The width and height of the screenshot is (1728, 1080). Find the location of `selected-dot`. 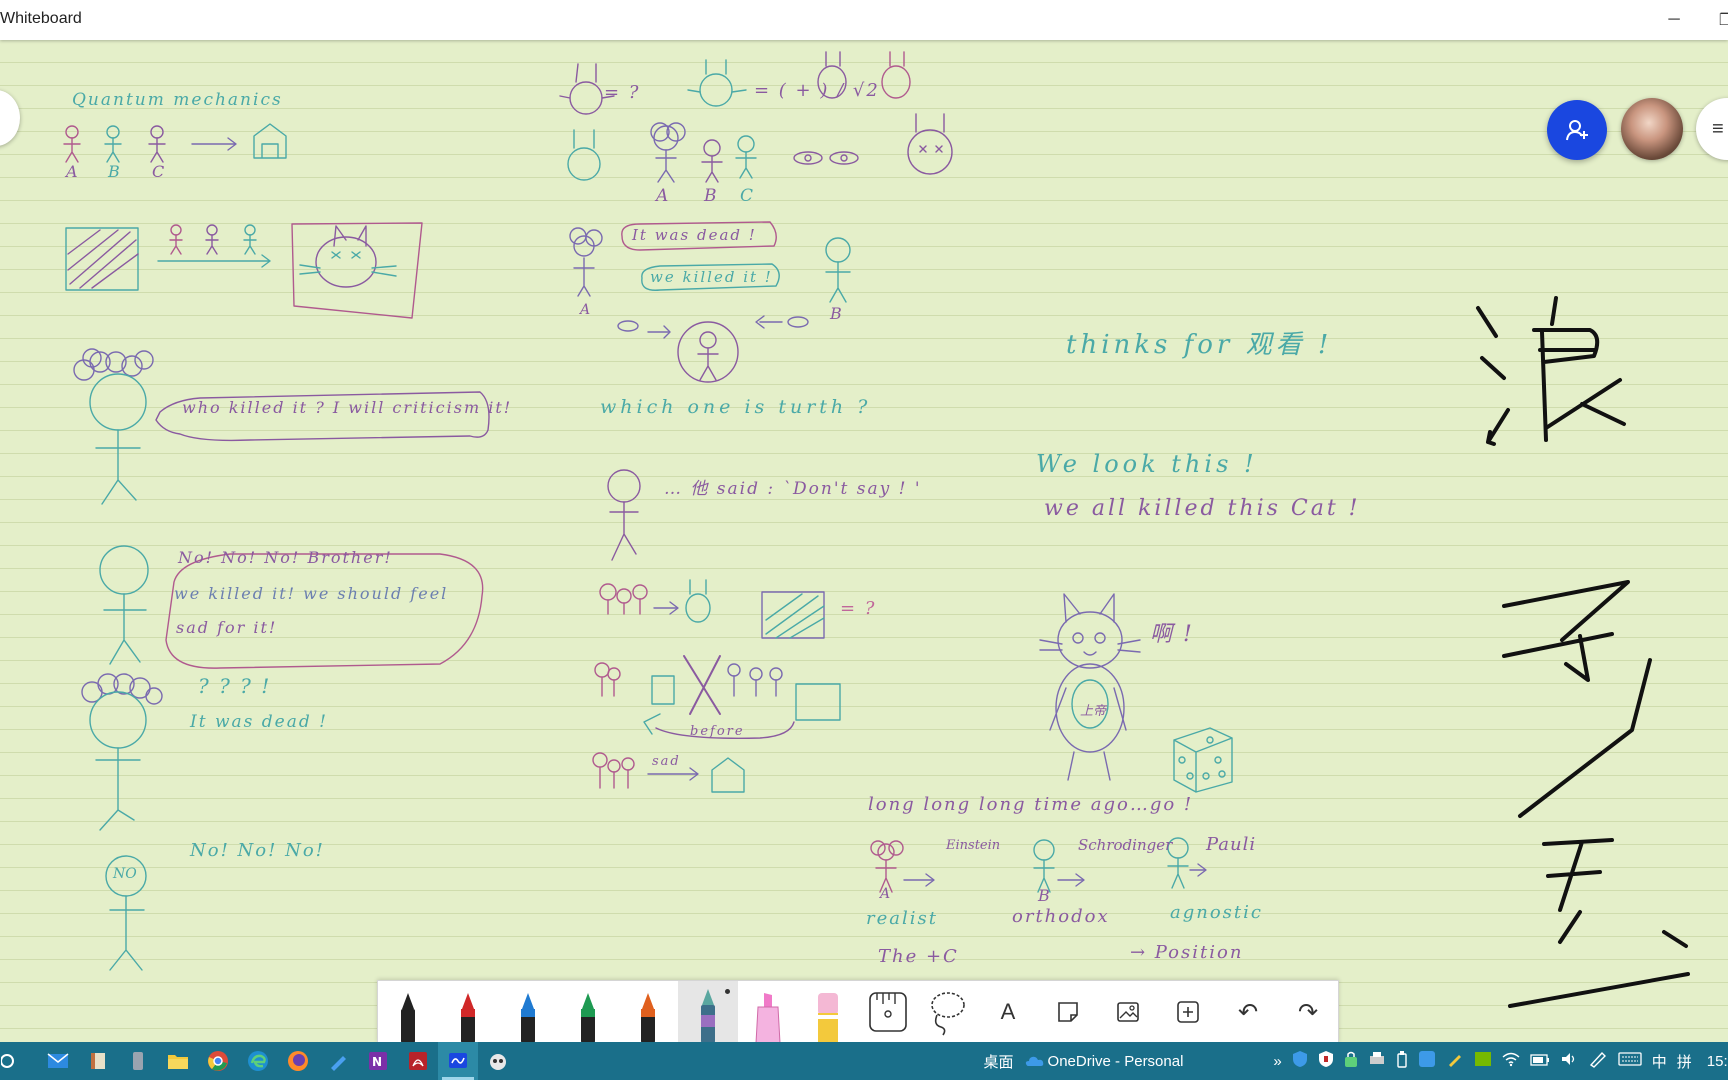

selected-dot is located at coordinates (727, 991).